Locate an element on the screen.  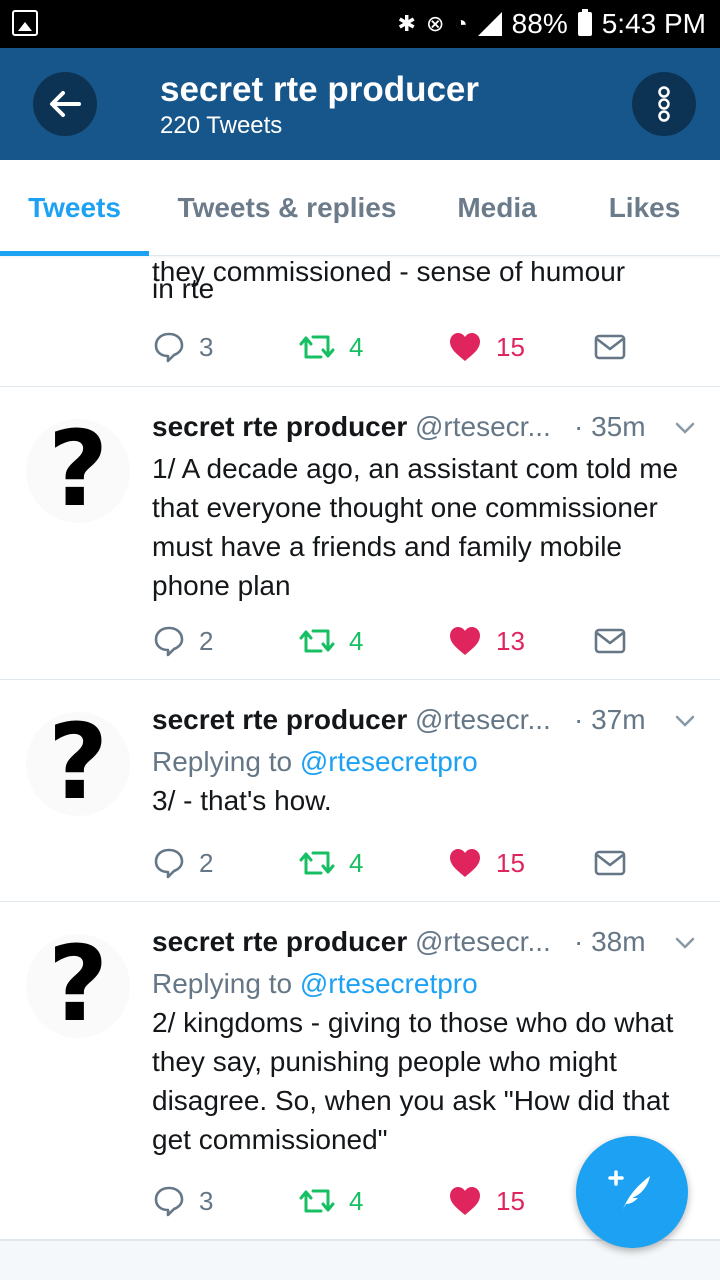
more-vertical-icon is located at coordinates (664, 104).